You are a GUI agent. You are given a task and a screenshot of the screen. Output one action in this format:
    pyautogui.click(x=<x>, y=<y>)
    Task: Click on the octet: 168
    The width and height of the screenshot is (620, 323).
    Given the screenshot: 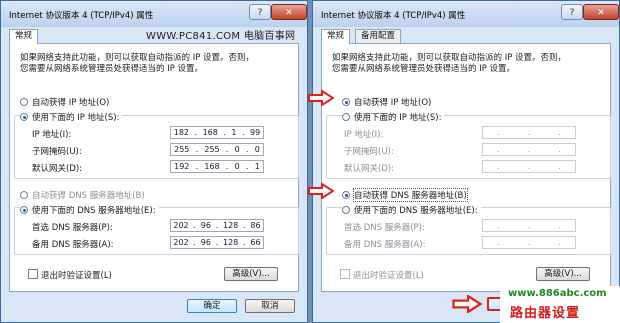 What is the action you would take?
    pyautogui.click(x=212, y=166)
    